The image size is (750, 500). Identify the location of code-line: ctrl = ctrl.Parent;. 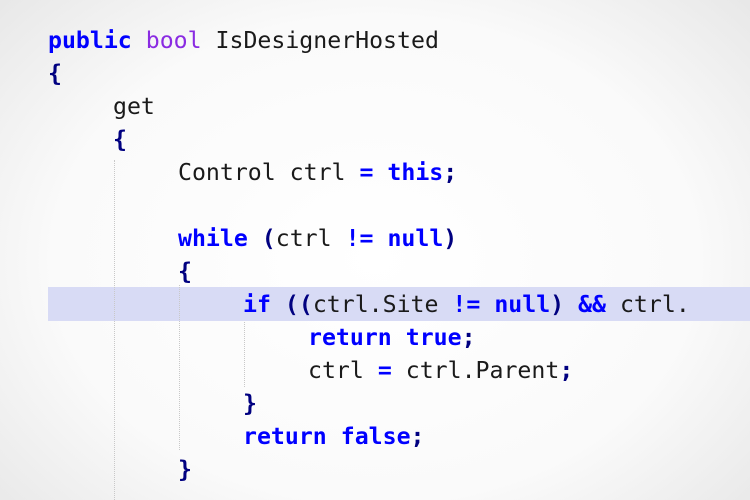
(375, 370).